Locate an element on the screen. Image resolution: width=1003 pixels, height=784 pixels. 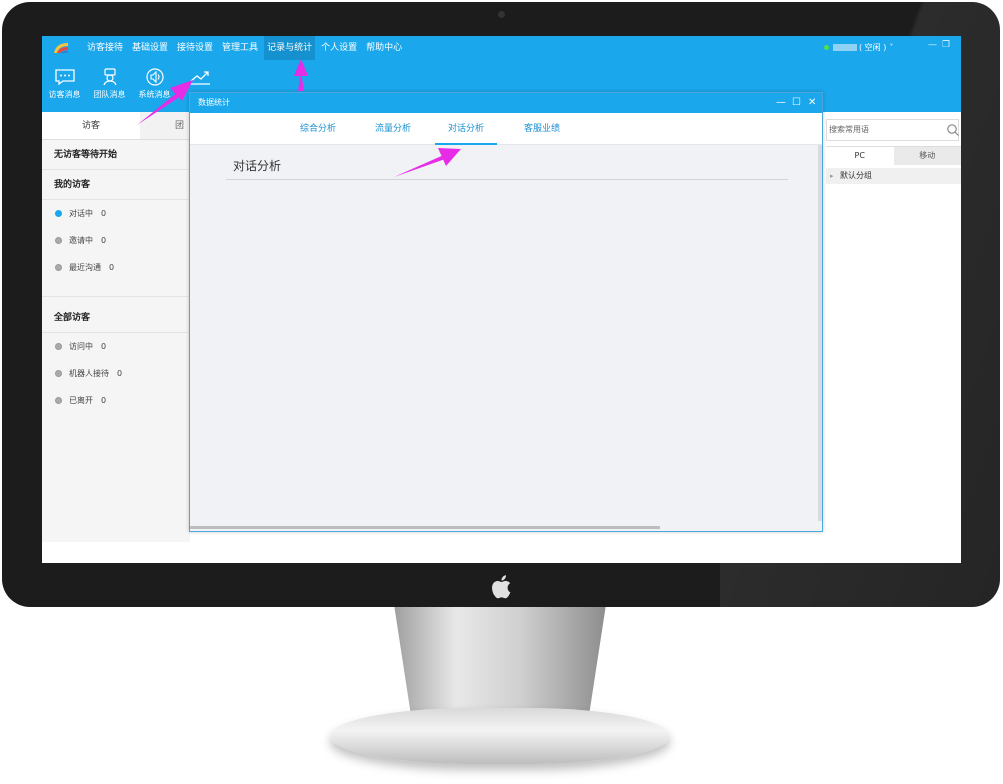
quick-reply-tabs: PC 移动 is located at coordinates (893, 155).